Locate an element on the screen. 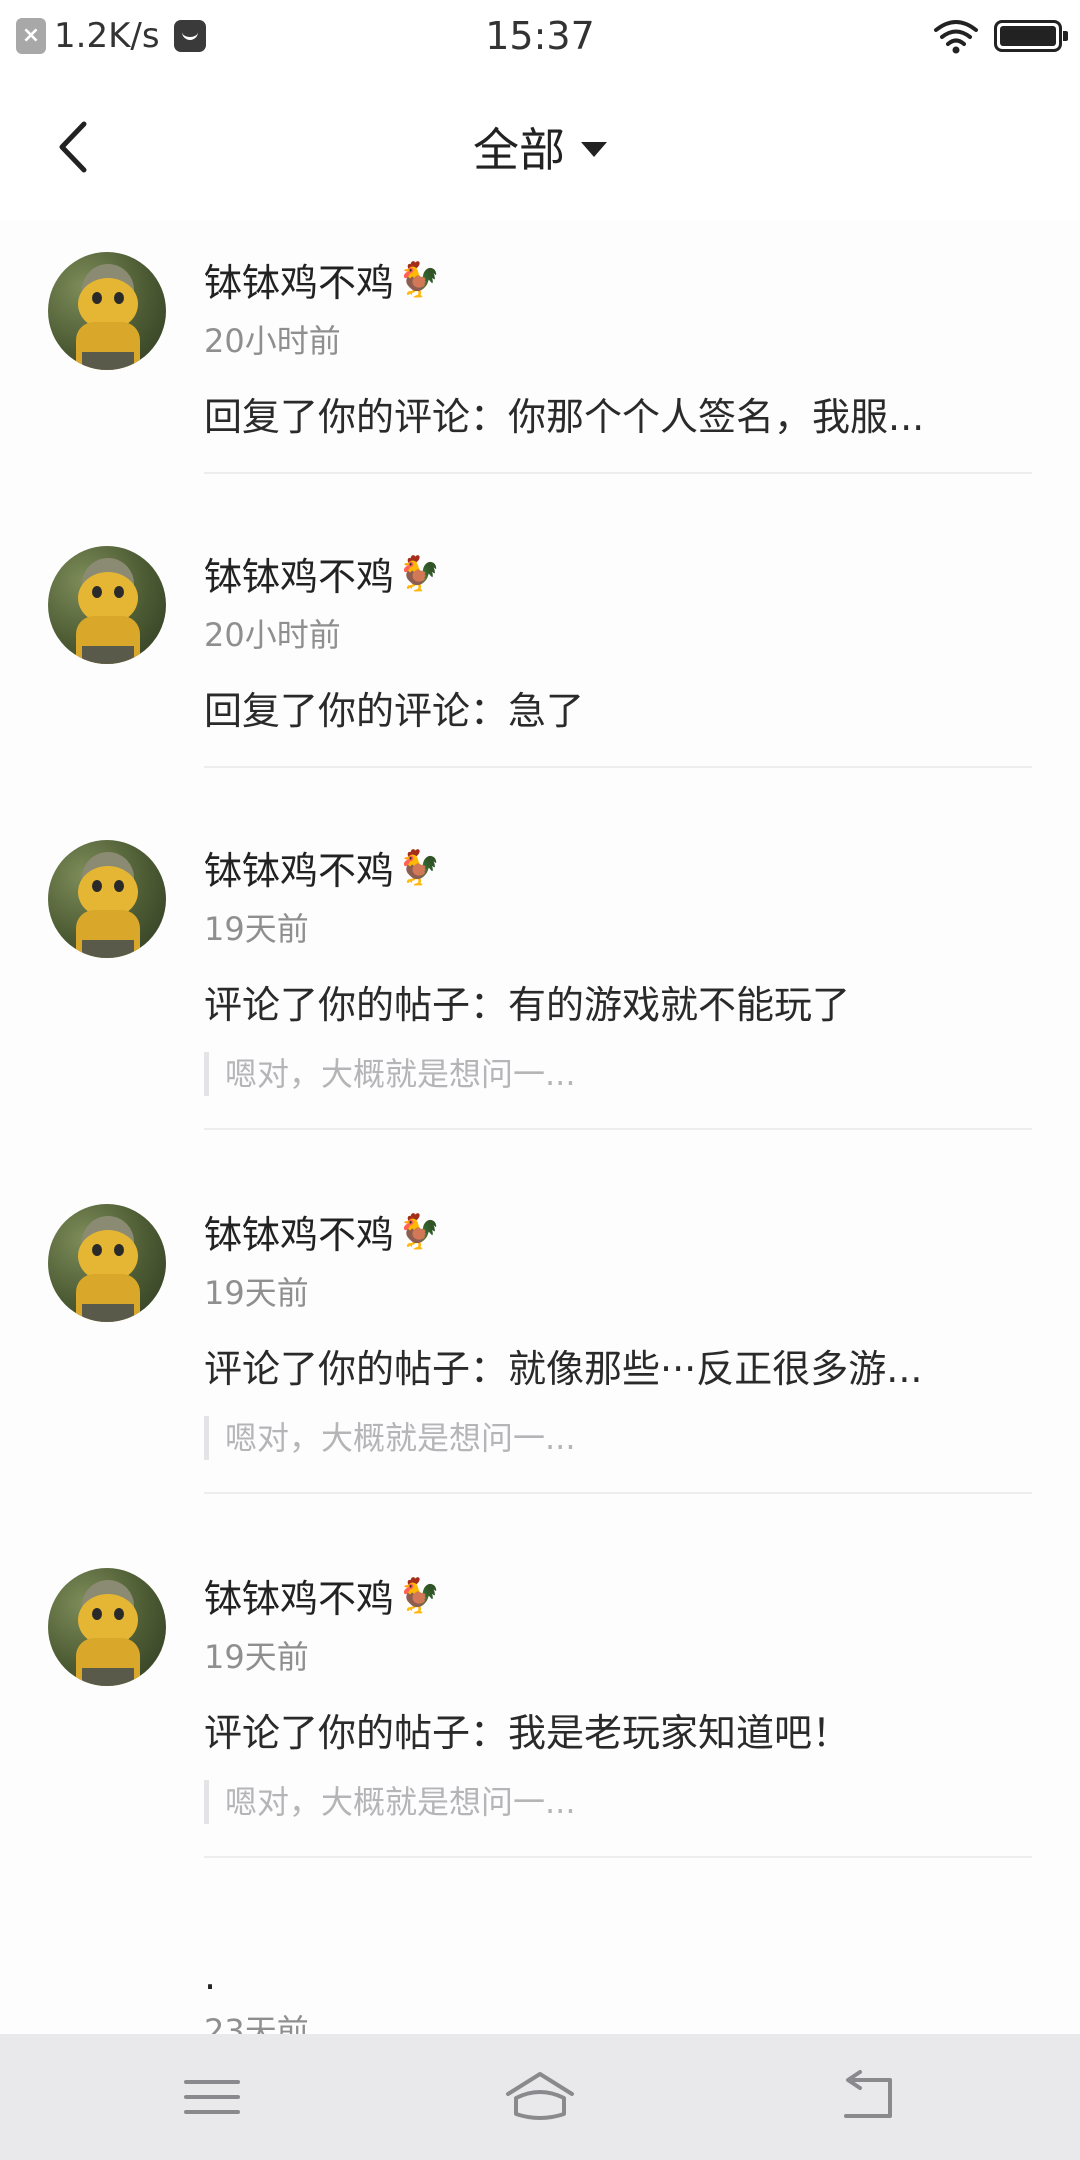  system-nav-bar is located at coordinates (540, 2097).